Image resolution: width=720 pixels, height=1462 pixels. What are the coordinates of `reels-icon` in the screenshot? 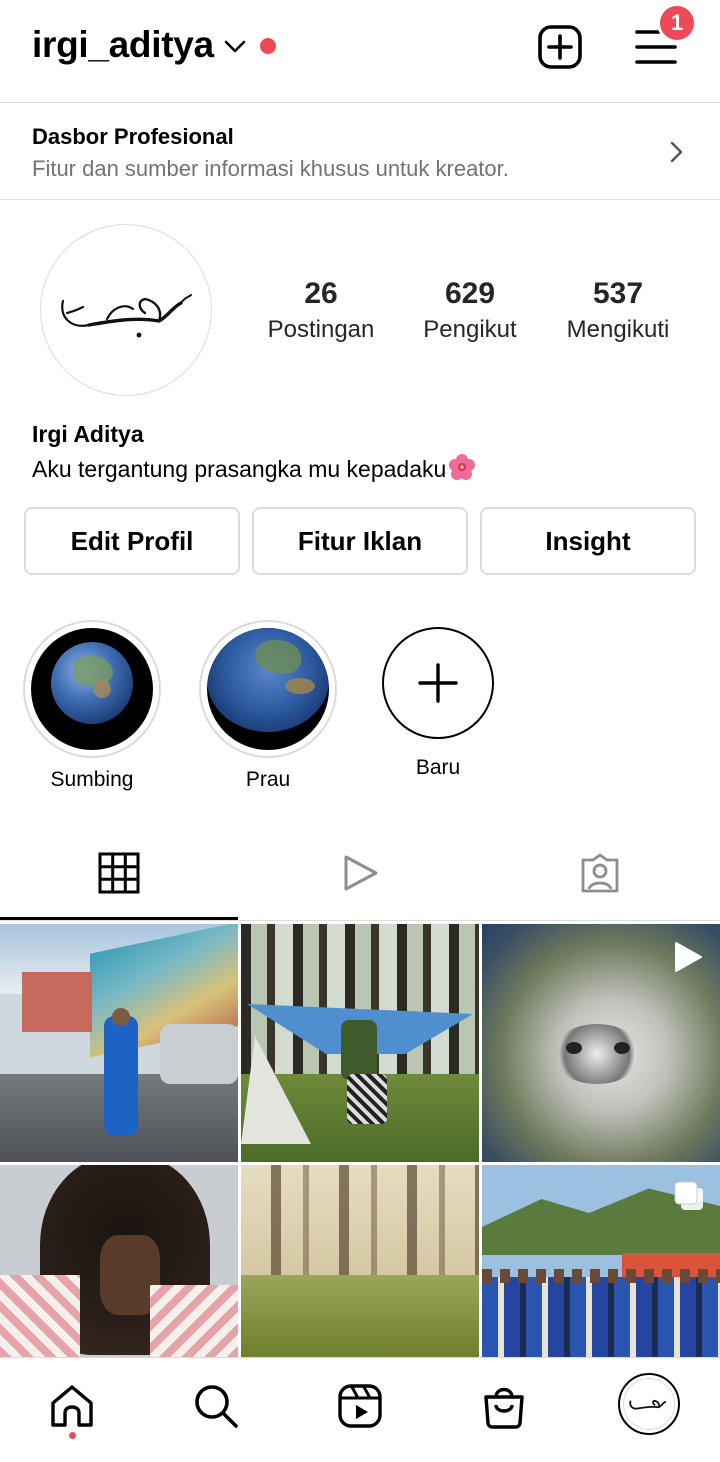 It's located at (360, 1406).